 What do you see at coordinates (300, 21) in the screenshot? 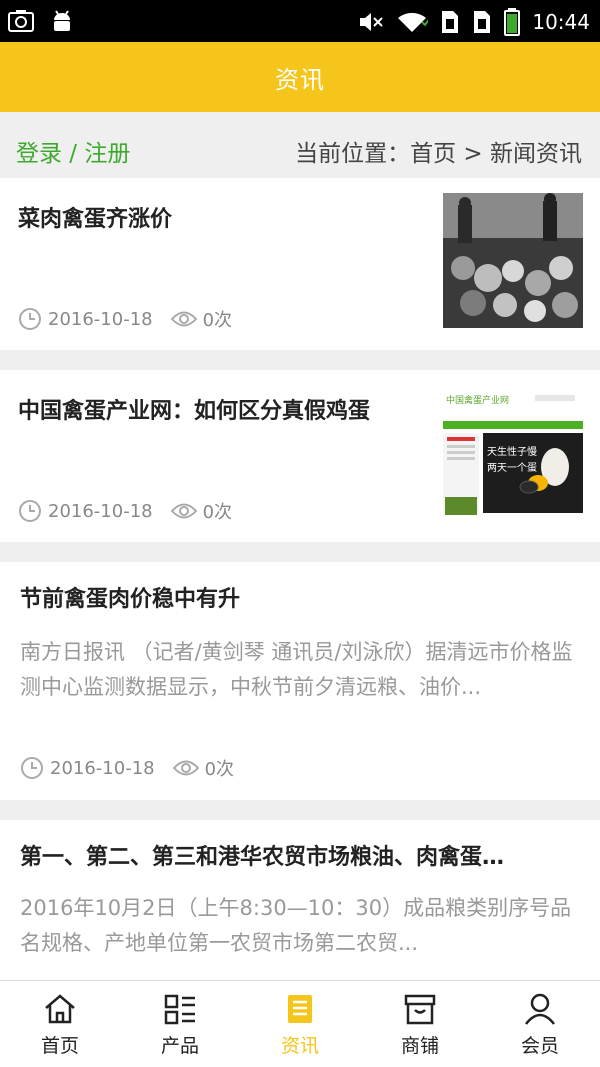
I see `status-bar: 10:44` at bounding box center [300, 21].